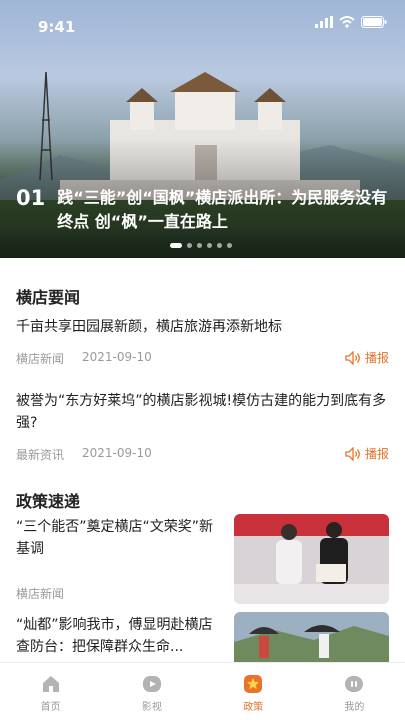 The width and height of the screenshot is (405, 720). I want to click on home-icon, so click(50, 684).